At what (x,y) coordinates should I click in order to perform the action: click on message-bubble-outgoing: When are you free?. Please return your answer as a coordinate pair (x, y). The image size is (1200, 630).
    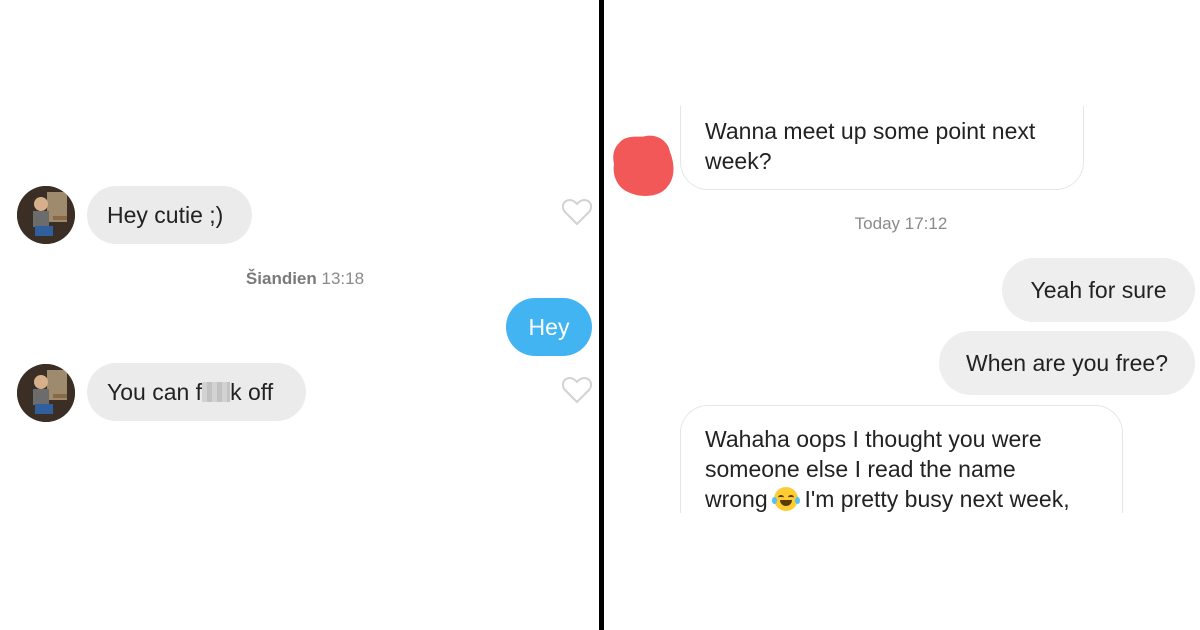
    Looking at the image, I should click on (1067, 363).